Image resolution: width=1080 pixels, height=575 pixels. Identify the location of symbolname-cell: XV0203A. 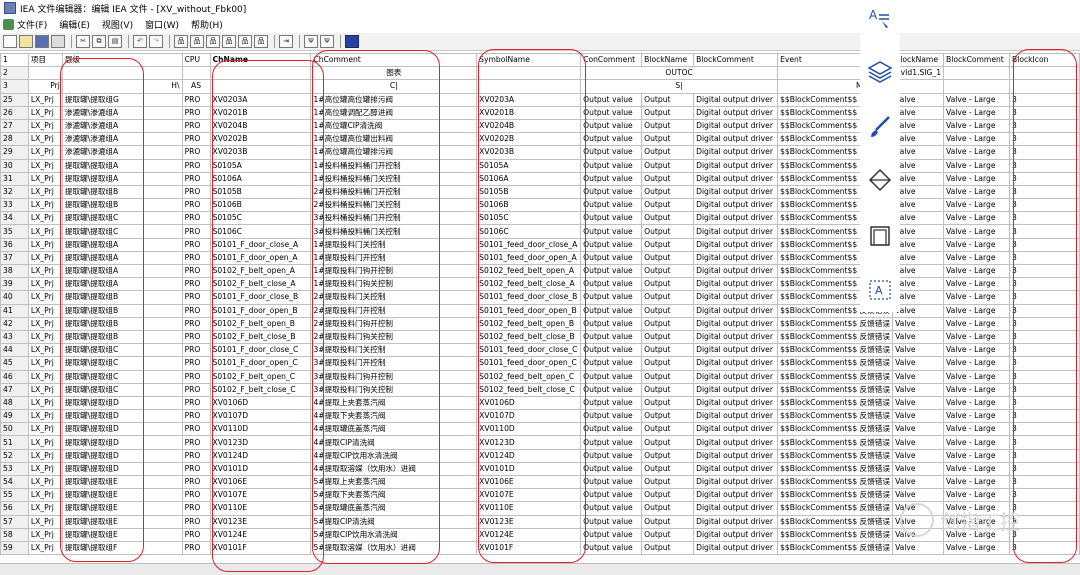
(529, 99).